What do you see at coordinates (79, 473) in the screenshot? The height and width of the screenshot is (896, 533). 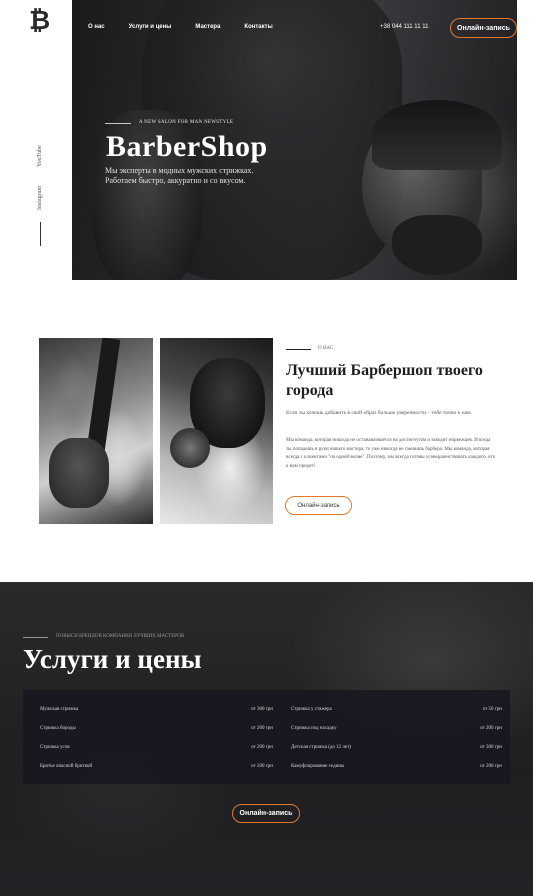 I see `about-photo-hand` at bounding box center [79, 473].